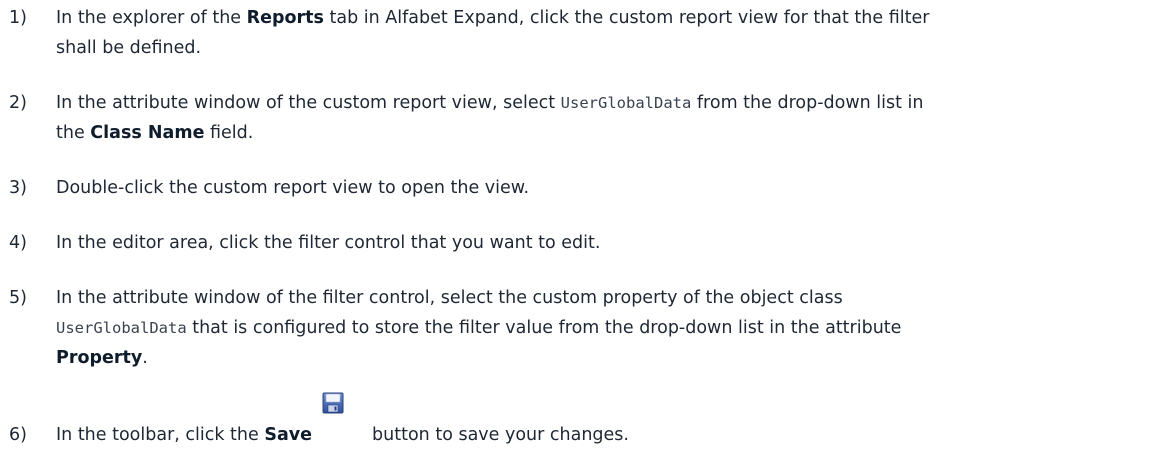  What do you see at coordinates (99, 358) in the screenshot?
I see `bold-term: Property` at bounding box center [99, 358].